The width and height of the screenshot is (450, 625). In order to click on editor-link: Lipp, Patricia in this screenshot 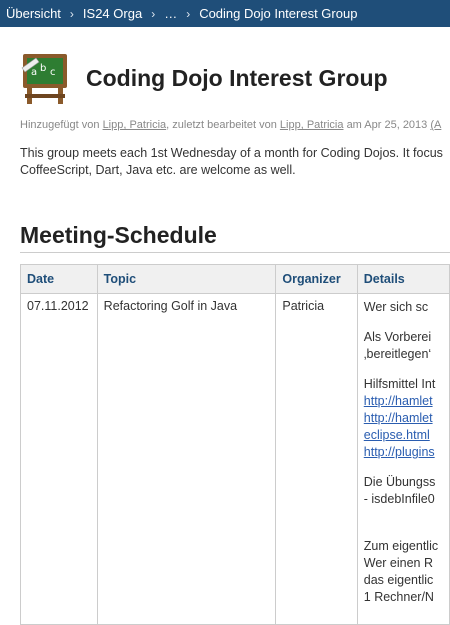, I will do `click(312, 125)`.